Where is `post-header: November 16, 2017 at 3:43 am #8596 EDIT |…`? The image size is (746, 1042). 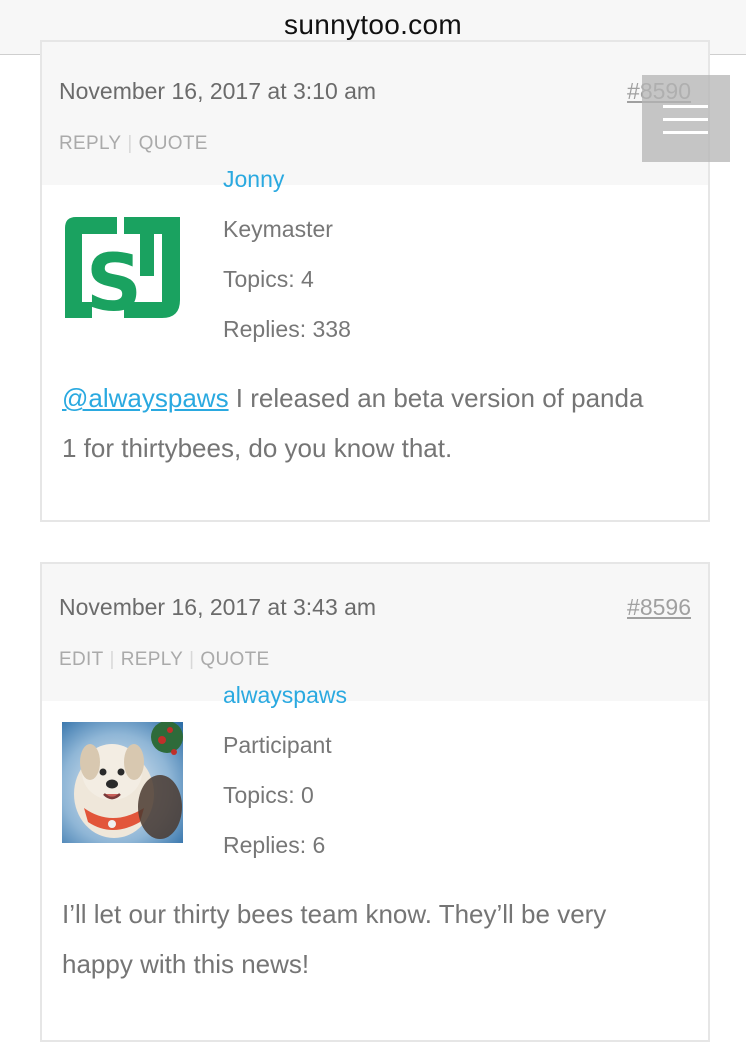 post-header: November 16, 2017 at 3:43 am #8596 EDIT |… is located at coordinates (375, 632).